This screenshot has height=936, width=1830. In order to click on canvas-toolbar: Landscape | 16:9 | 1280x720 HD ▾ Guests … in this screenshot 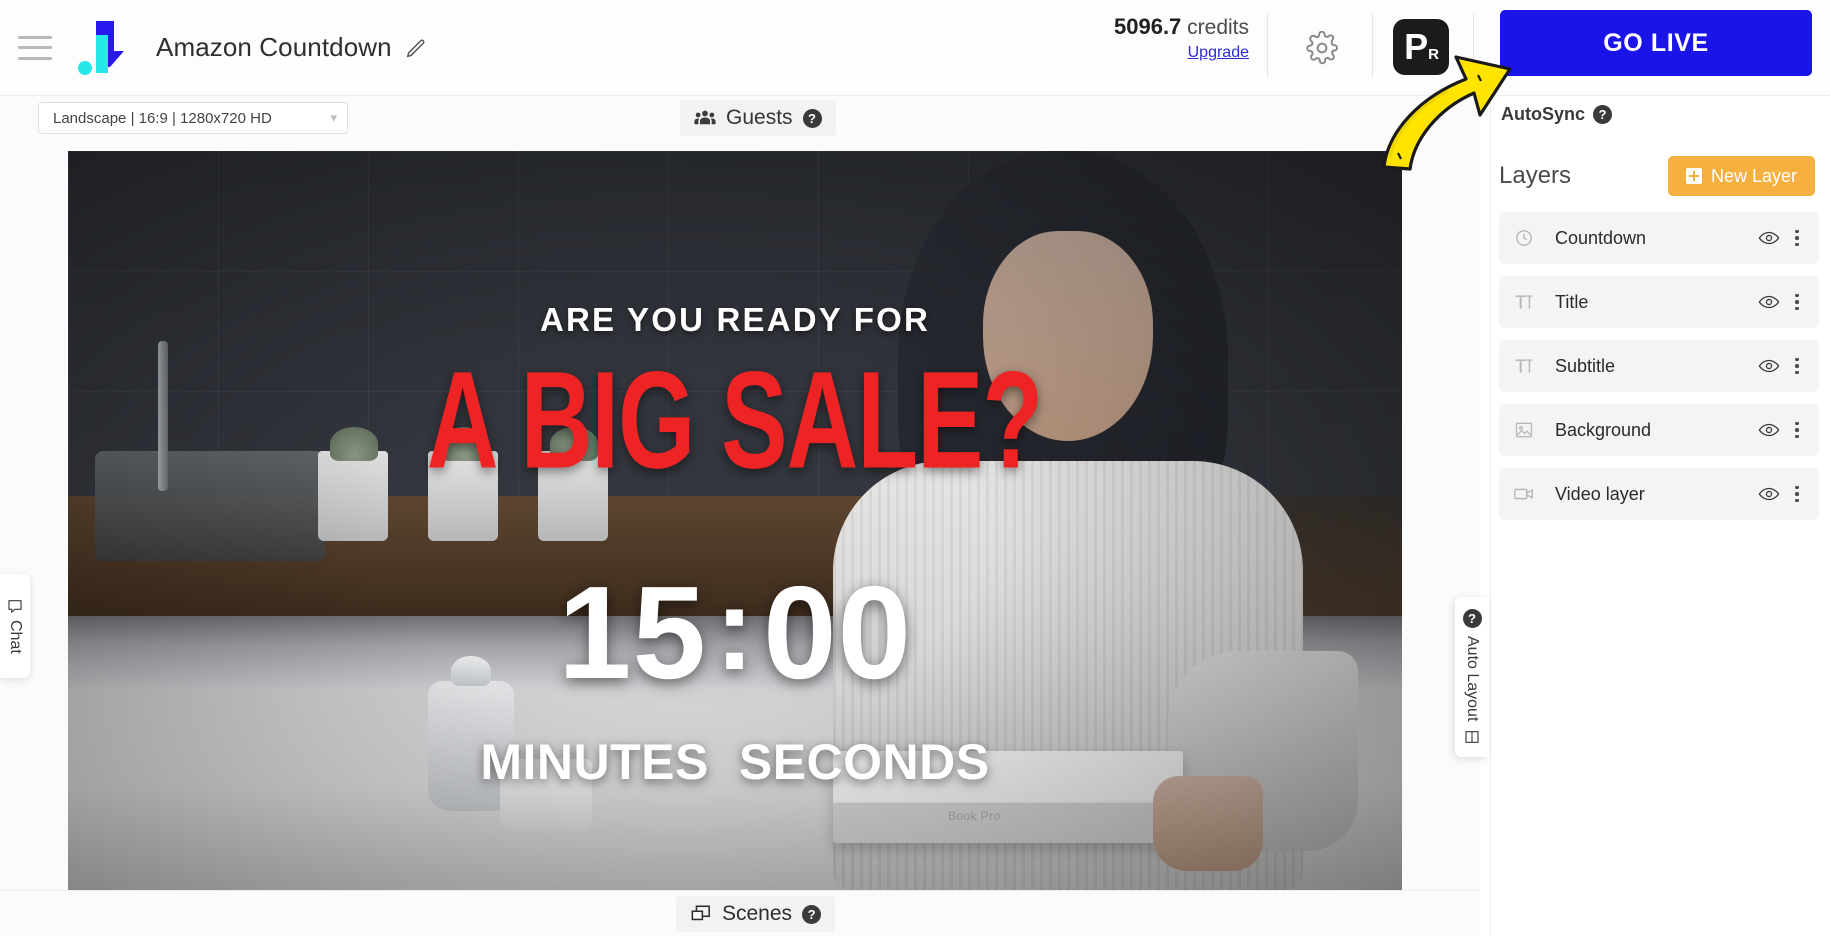, I will do `click(740, 119)`.